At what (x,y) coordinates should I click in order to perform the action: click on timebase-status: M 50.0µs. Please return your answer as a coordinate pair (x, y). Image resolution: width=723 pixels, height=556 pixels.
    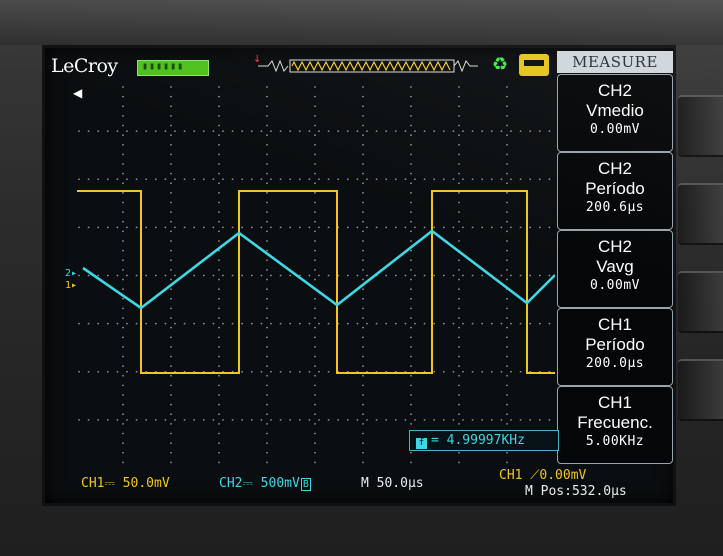
    Looking at the image, I should click on (392, 484).